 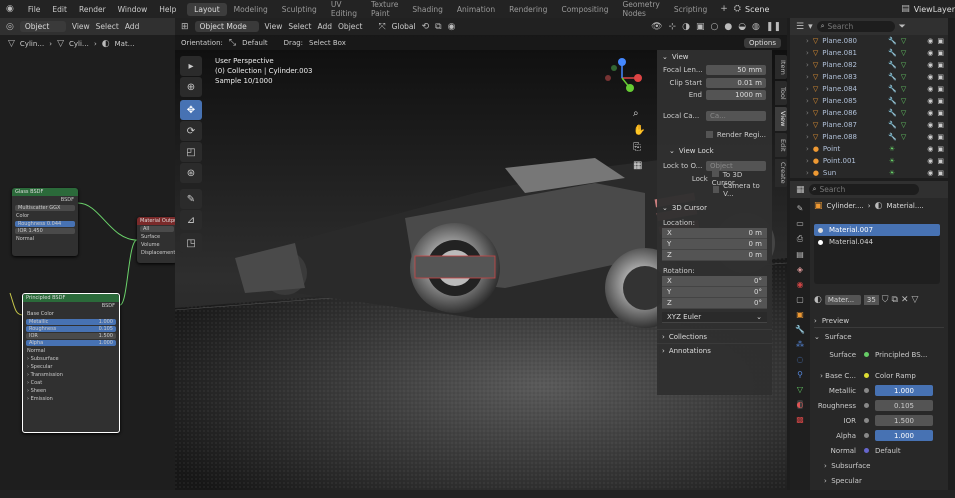 What do you see at coordinates (854, 173) in the screenshot?
I see `outliner-item-name: Sun` at bounding box center [854, 173].